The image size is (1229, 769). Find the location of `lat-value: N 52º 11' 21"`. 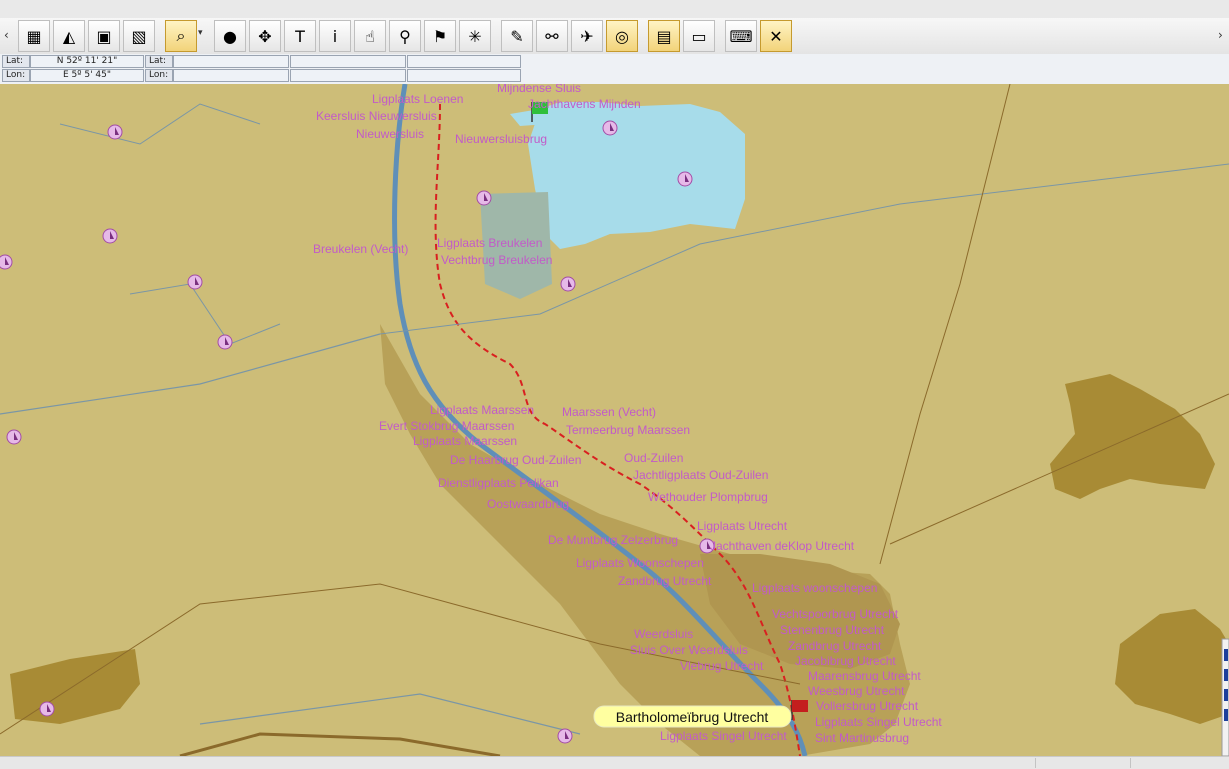

lat-value: N 52º 11' 21" is located at coordinates (87, 61).